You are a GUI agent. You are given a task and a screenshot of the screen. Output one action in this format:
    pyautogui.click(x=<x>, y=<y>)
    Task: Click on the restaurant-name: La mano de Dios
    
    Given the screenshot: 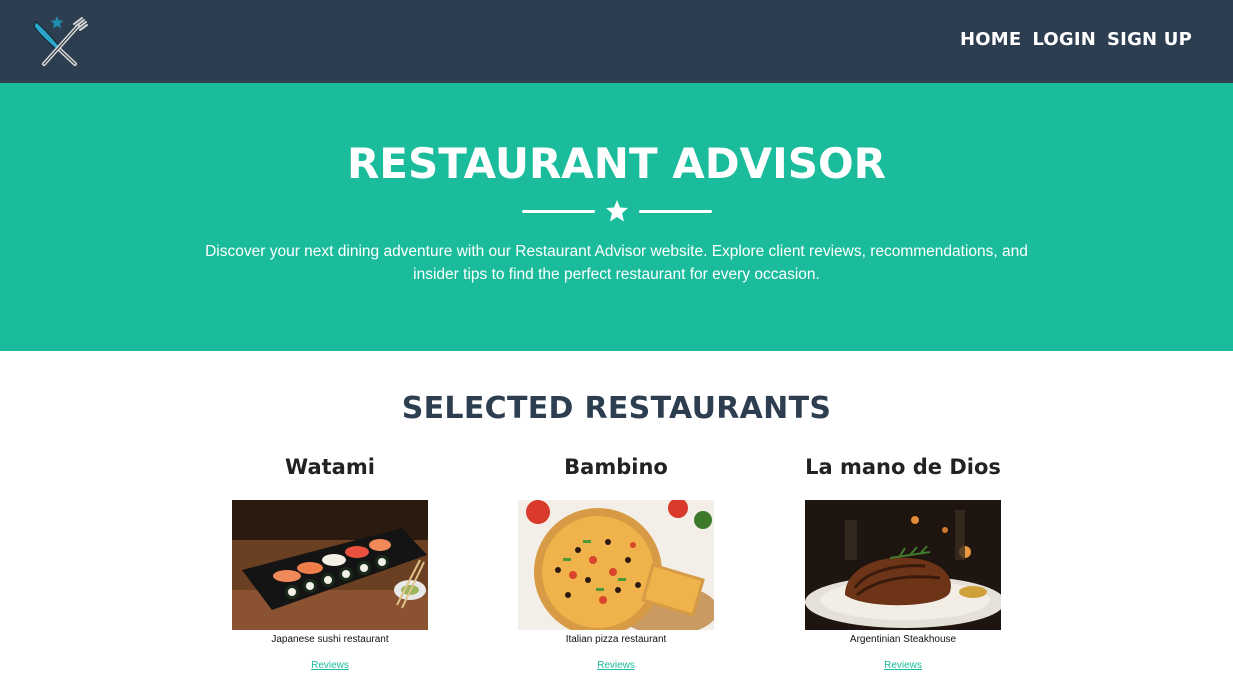 What is the action you would take?
    pyautogui.click(x=903, y=467)
    